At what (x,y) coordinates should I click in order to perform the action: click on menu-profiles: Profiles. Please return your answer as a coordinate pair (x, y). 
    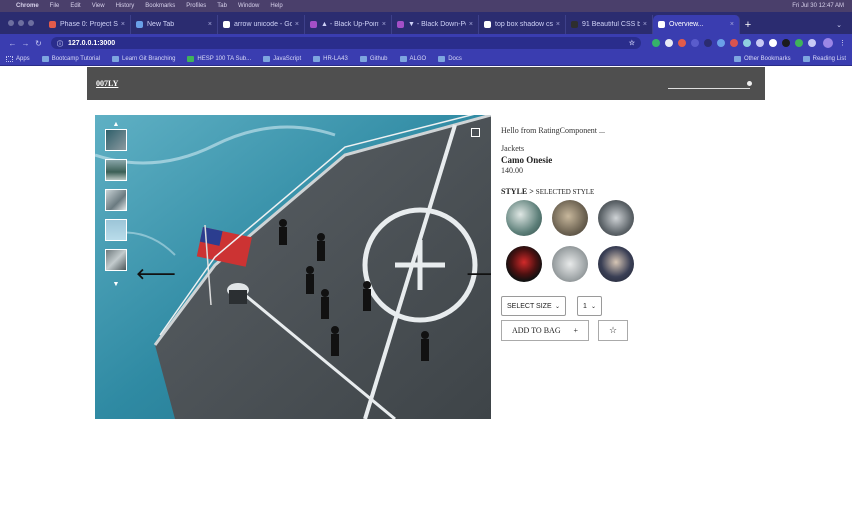
    Looking at the image, I should click on (196, 6).